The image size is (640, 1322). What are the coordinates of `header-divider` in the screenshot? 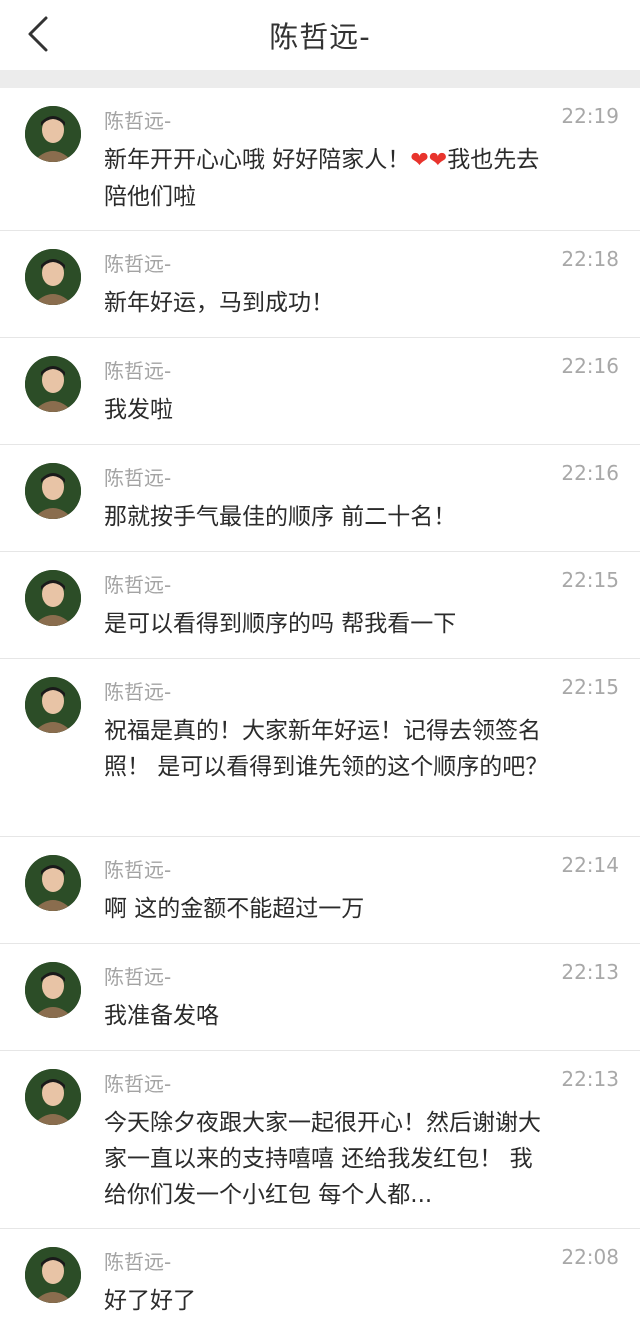 It's located at (320, 79).